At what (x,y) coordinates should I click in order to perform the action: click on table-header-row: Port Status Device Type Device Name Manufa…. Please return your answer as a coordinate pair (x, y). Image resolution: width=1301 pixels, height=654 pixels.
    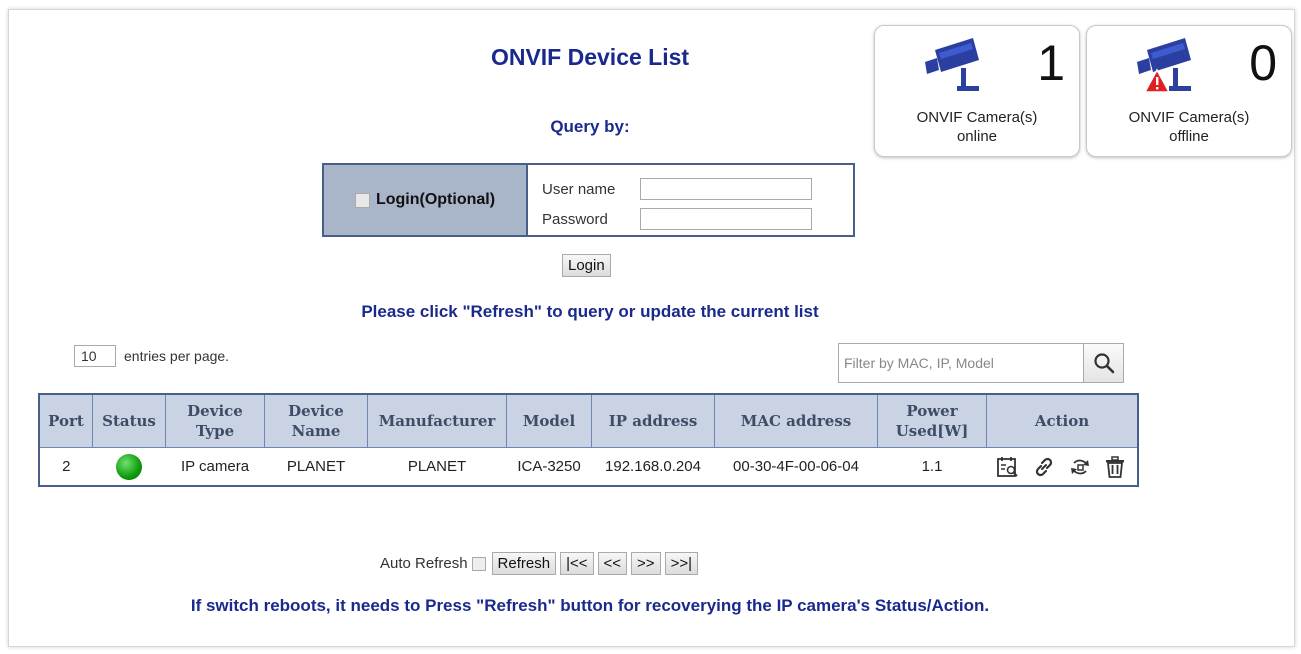
    Looking at the image, I should click on (588, 420).